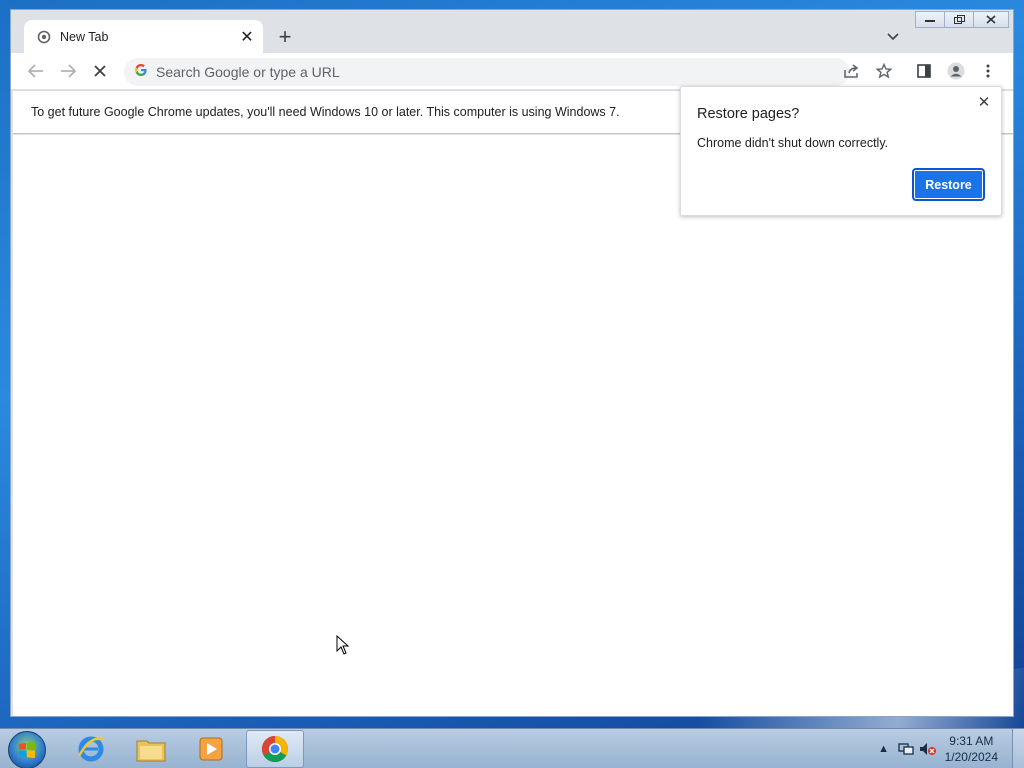 The width and height of the screenshot is (1024, 768). I want to click on side-panel-icon, so click(924, 71).